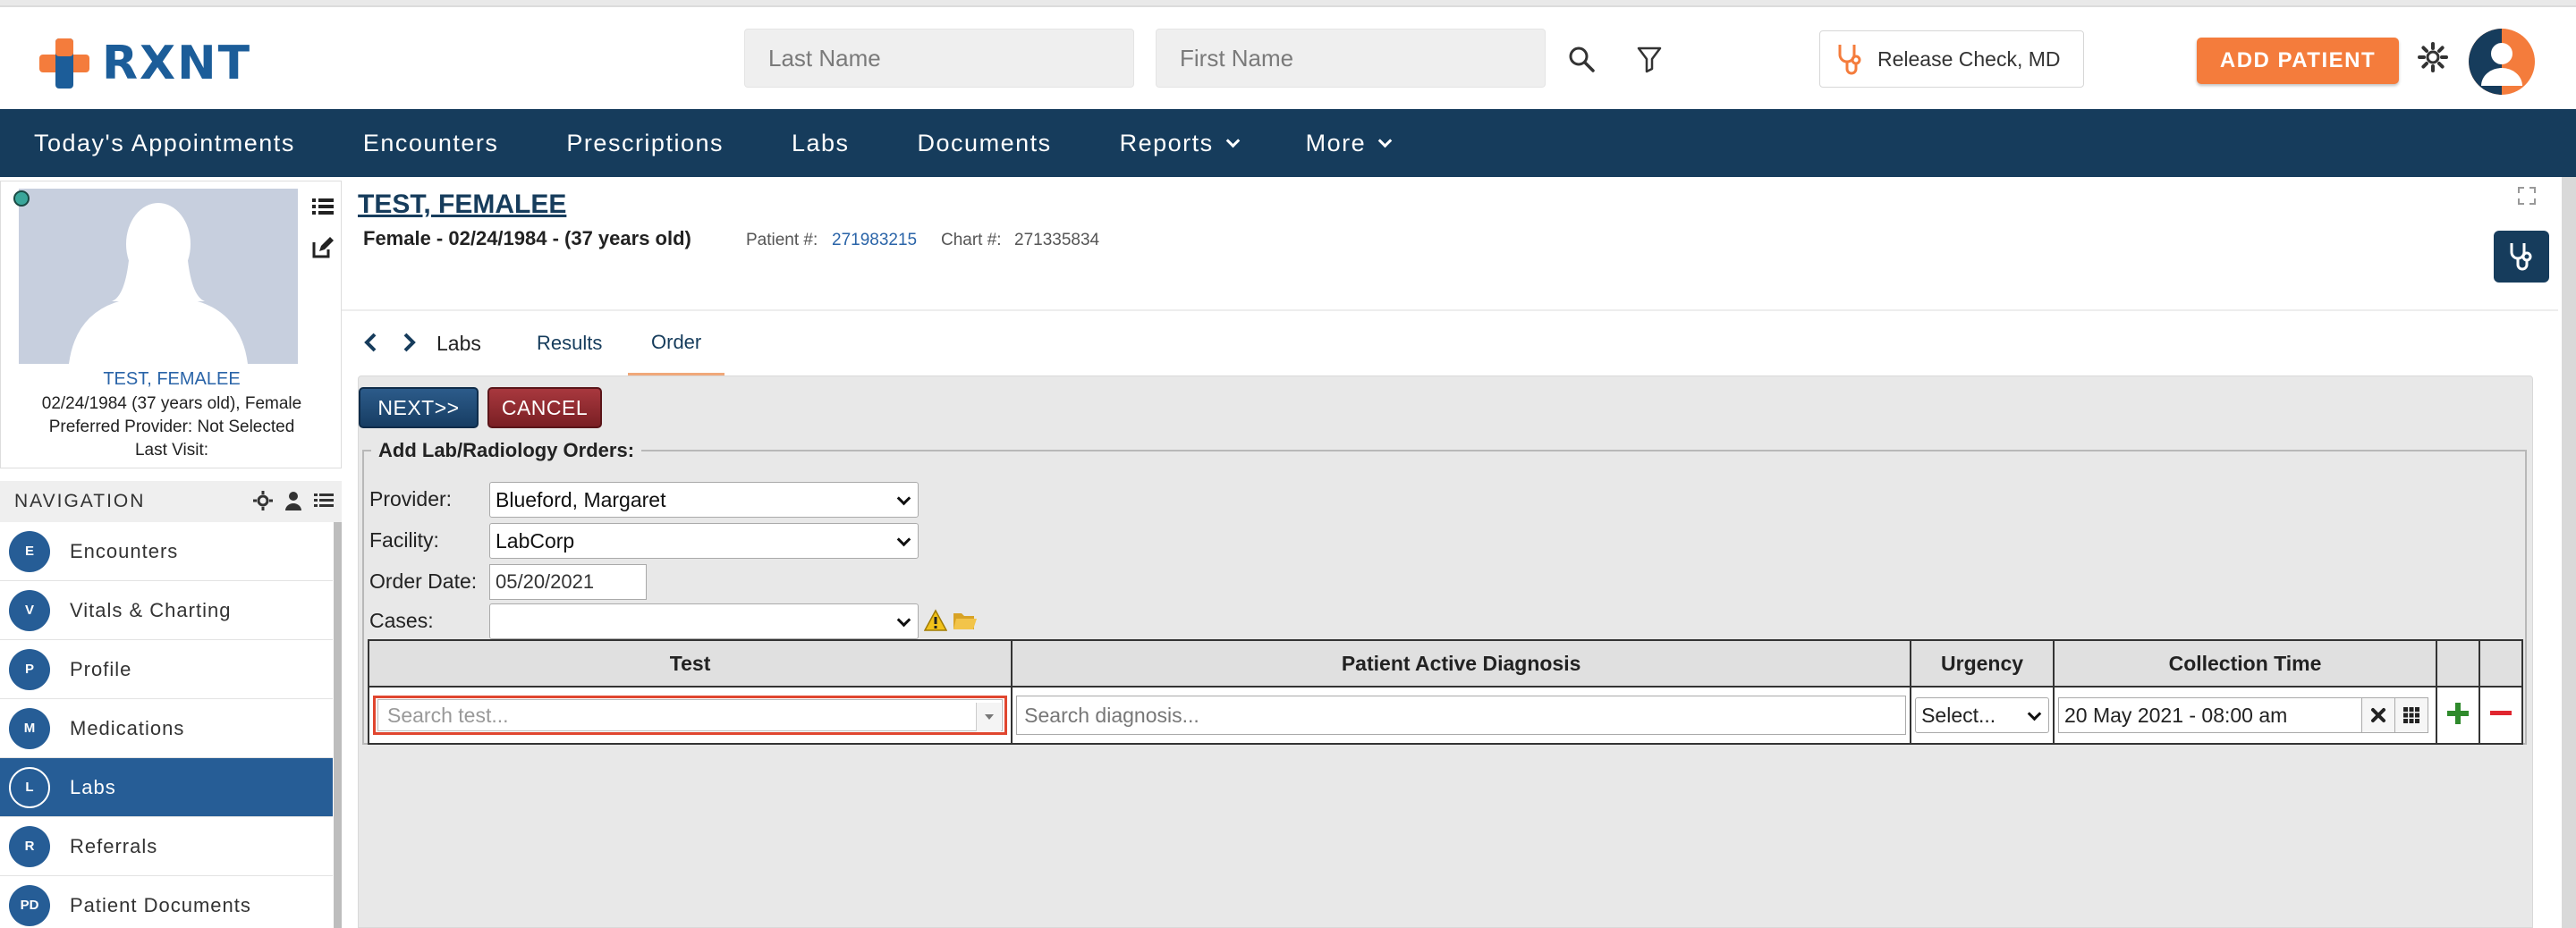 This screenshot has width=2576, height=928. I want to click on list-icon, so click(322, 207).